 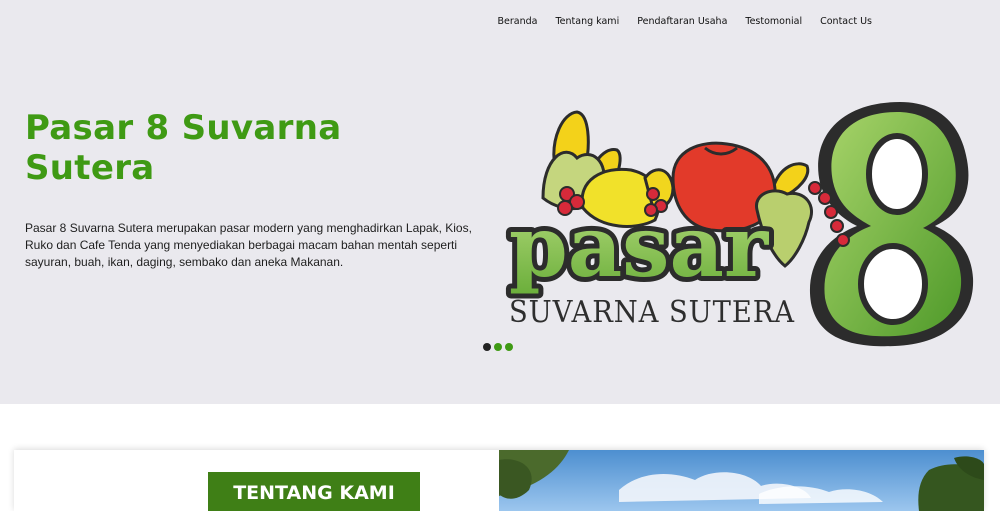 I want to click on nav-item-contact-us: Contact Us, so click(x=846, y=21).